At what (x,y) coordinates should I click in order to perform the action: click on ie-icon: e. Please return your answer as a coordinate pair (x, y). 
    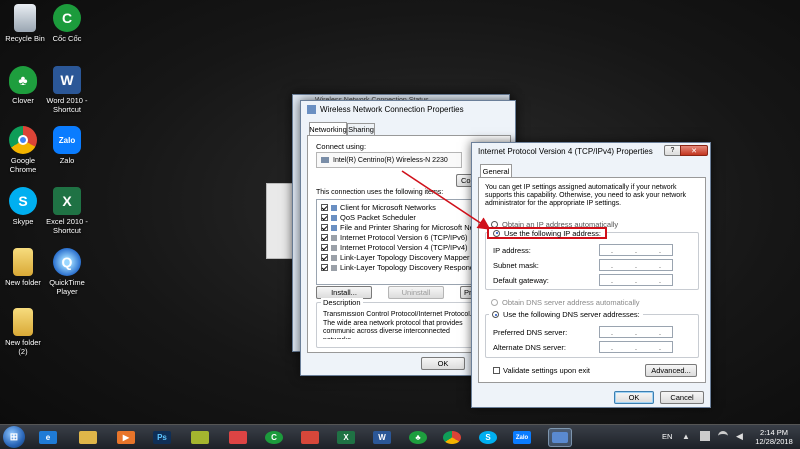
    Looking at the image, I should click on (48, 437).